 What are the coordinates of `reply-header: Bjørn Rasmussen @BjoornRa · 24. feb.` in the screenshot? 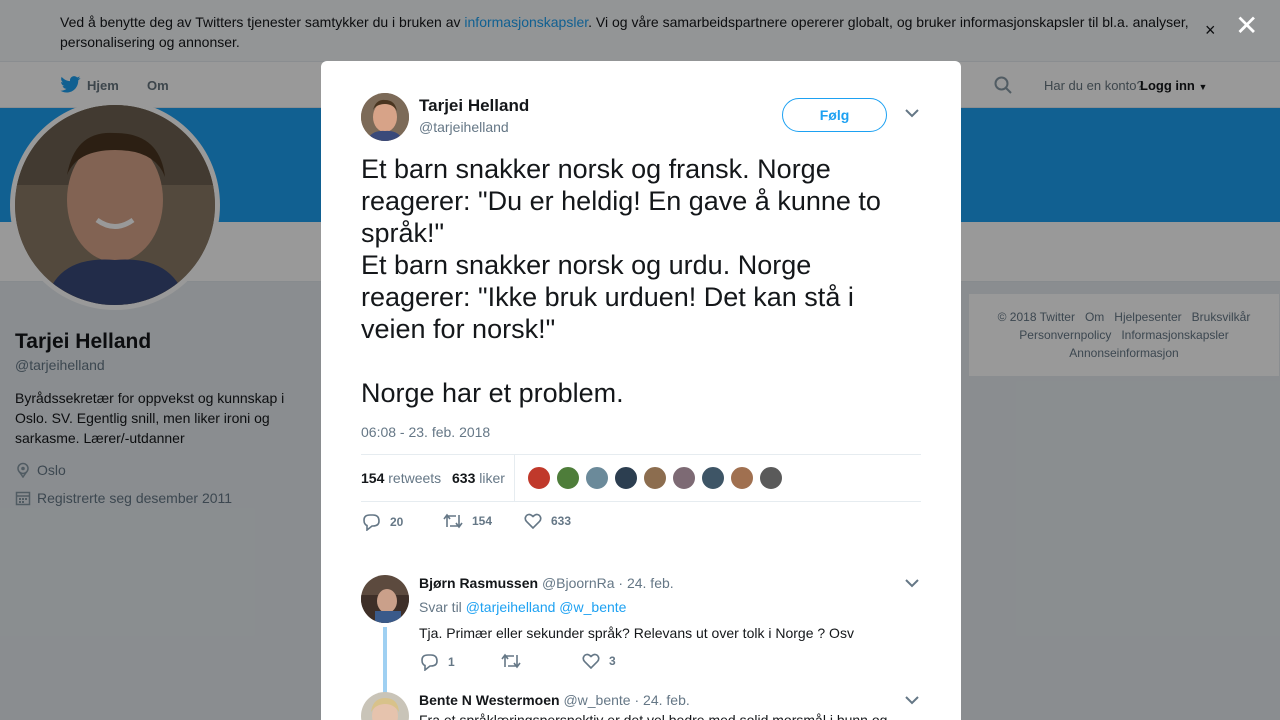 It's located at (546, 583).